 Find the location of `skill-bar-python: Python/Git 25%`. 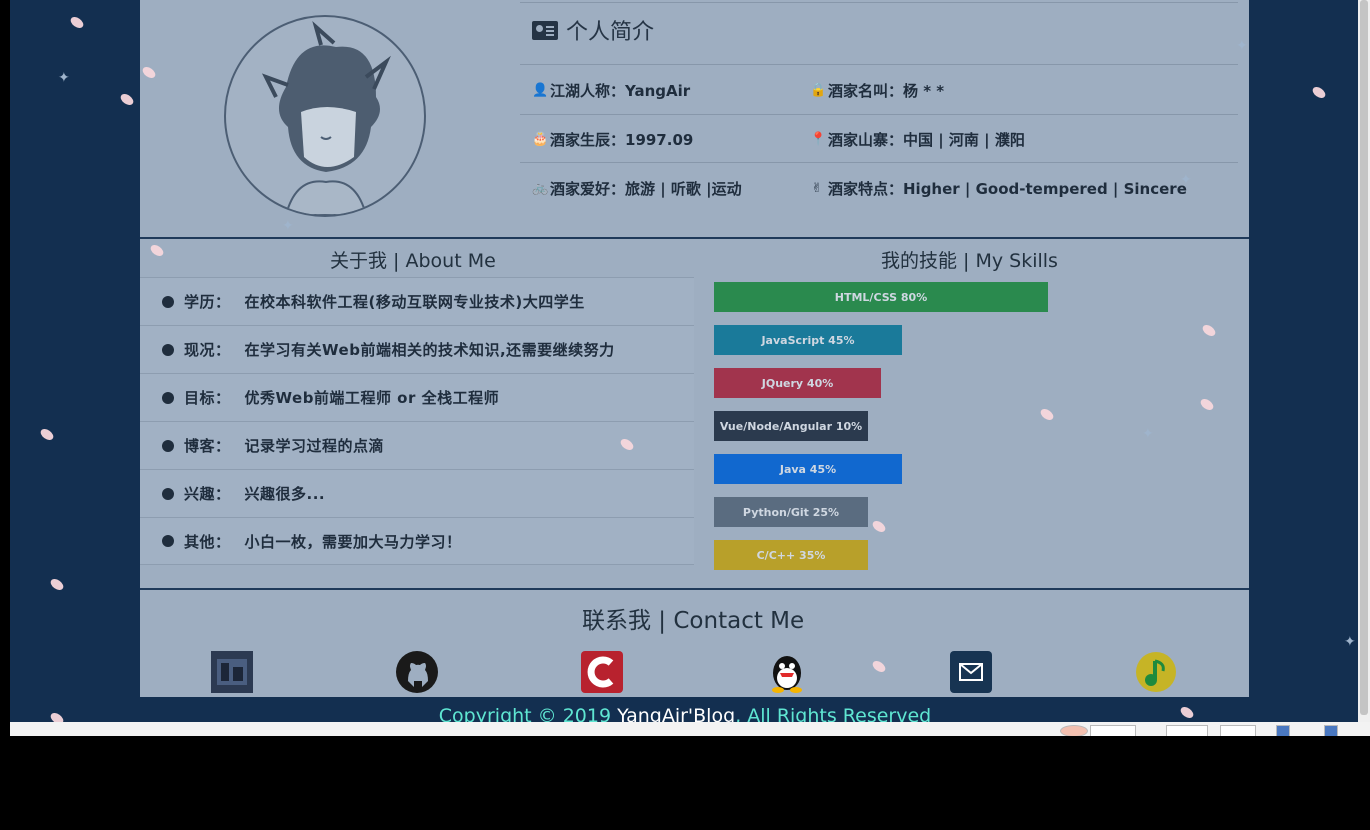

skill-bar-python: Python/Git 25% is located at coordinates (791, 512).